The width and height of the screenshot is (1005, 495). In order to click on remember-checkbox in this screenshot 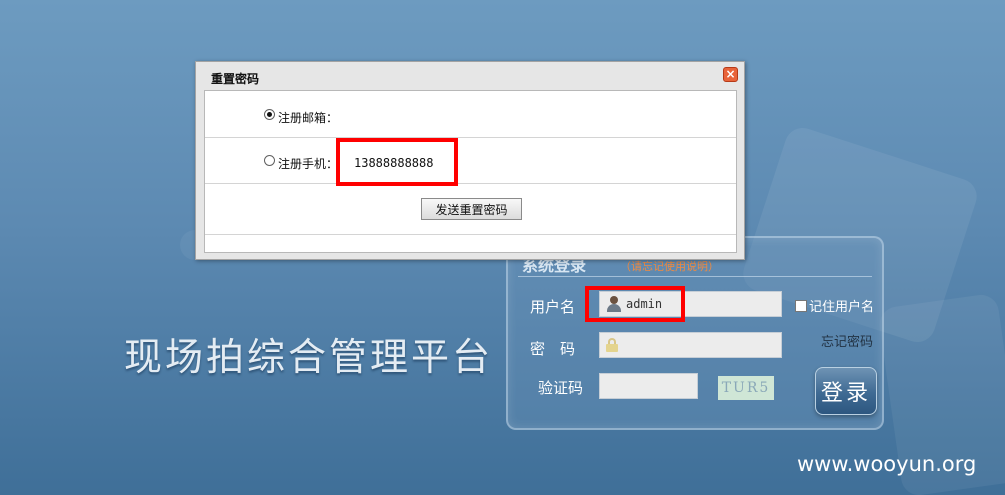, I will do `click(801, 305)`.